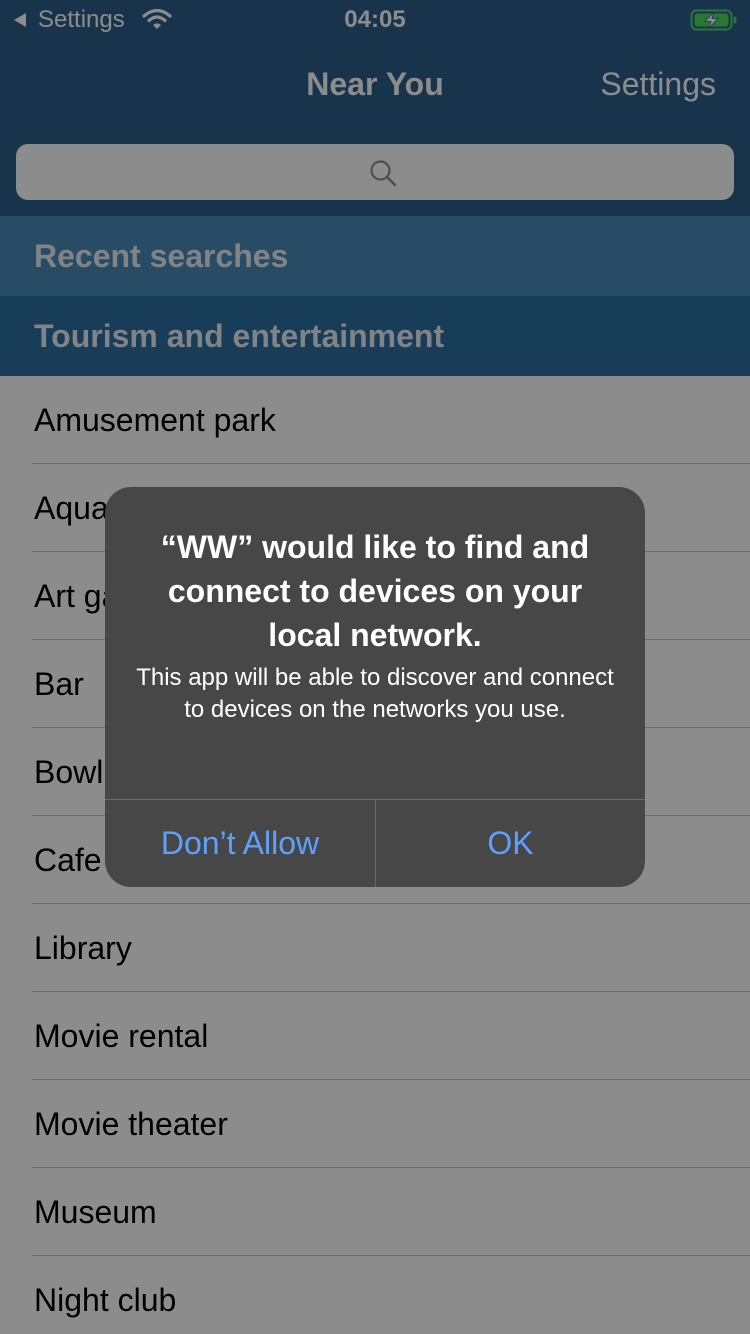 Image resolution: width=750 pixels, height=1334 pixels. Describe the element at coordinates (510, 843) in the screenshot. I see `ok-button: OK` at that location.